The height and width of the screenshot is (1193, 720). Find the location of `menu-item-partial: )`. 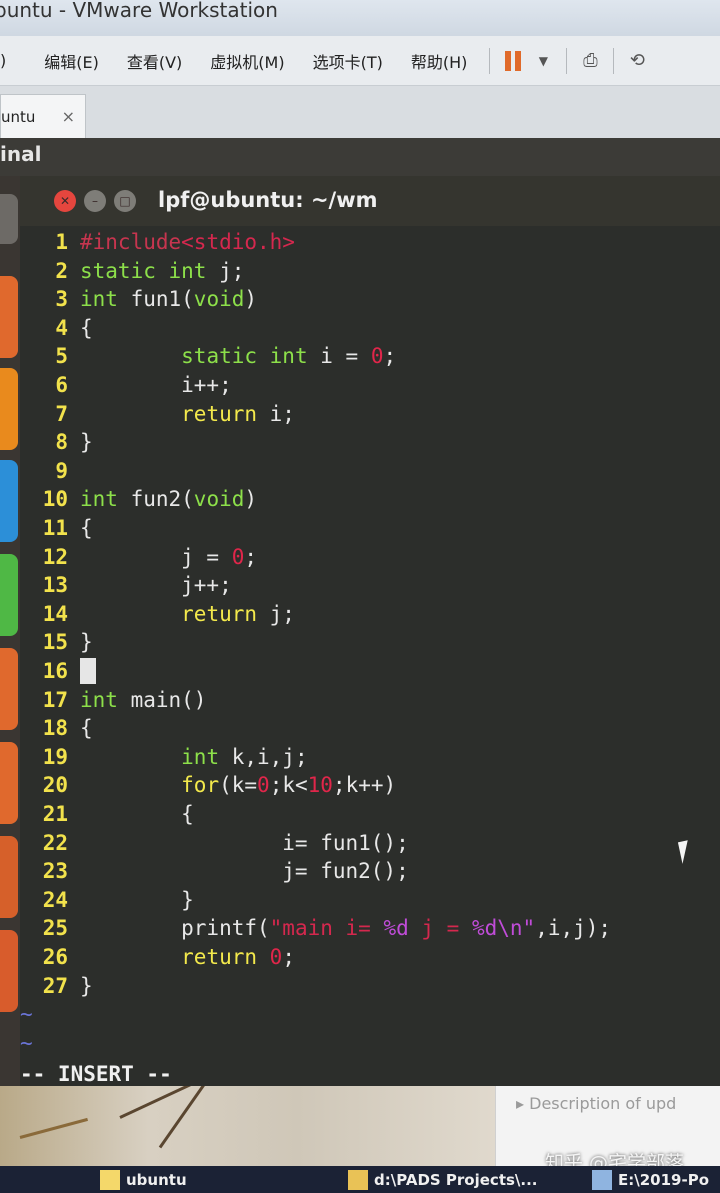

menu-item-partial: ) is located at coordinates (15, 60).